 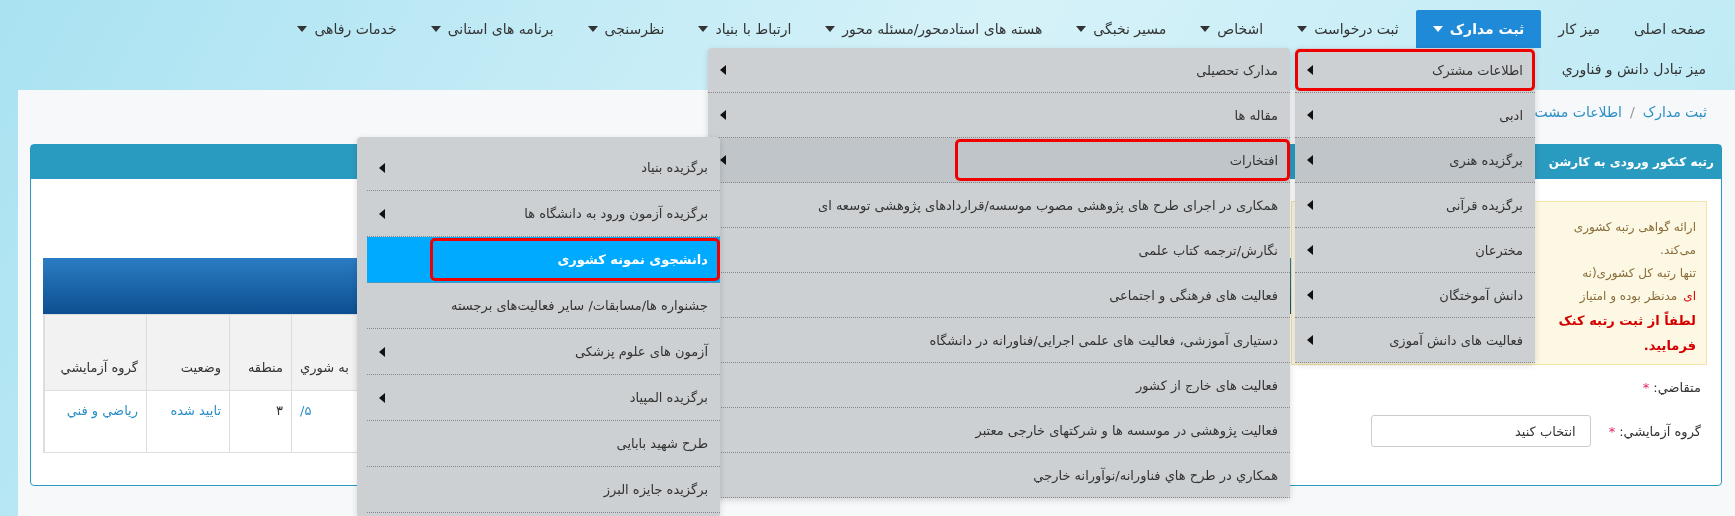 I want to click on nav-item: ثبت مدارک, so click(x=1478, y=29).